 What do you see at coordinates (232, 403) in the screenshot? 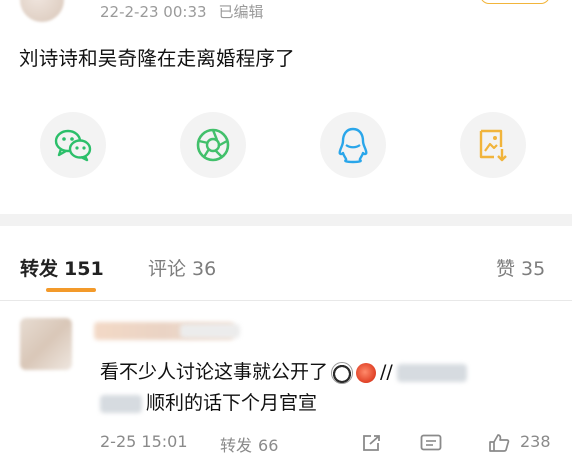
I see `comment-text-continued: 顺利的话下个月官宣` at bounding box center [232, 403].